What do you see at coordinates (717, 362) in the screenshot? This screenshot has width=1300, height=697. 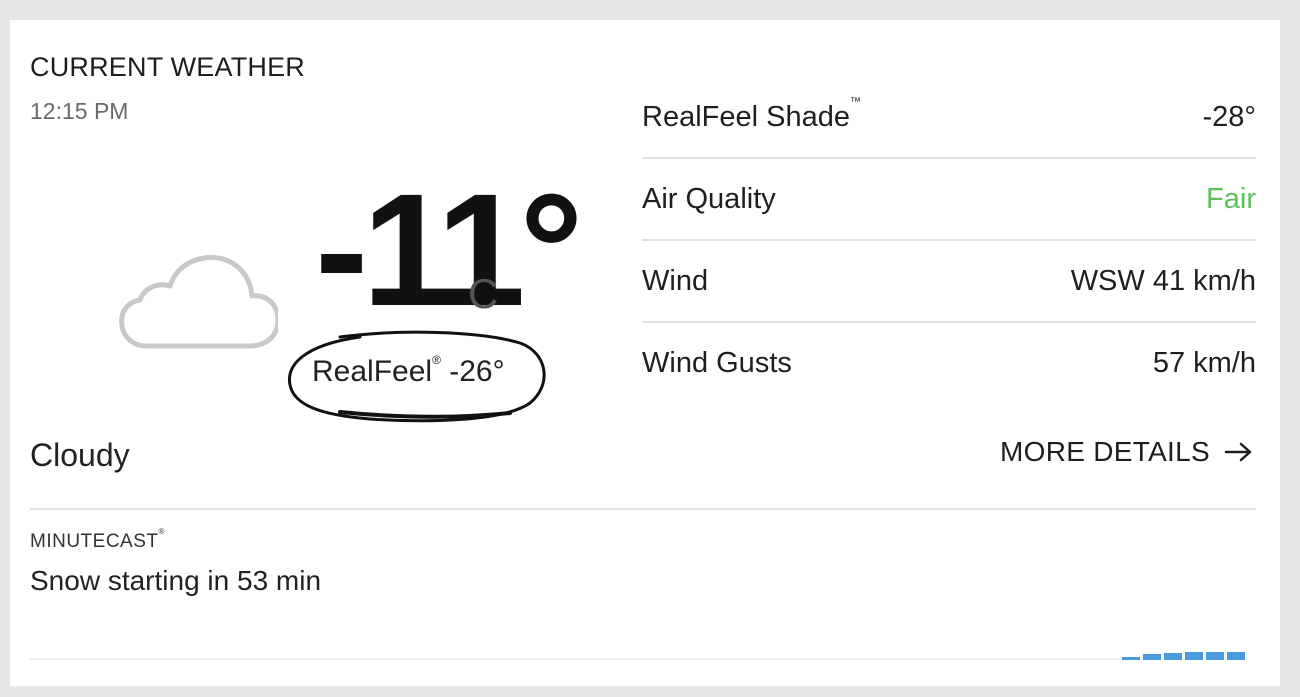 I see `detail-label: Wind Gusts` at bounding box center [717, 362].